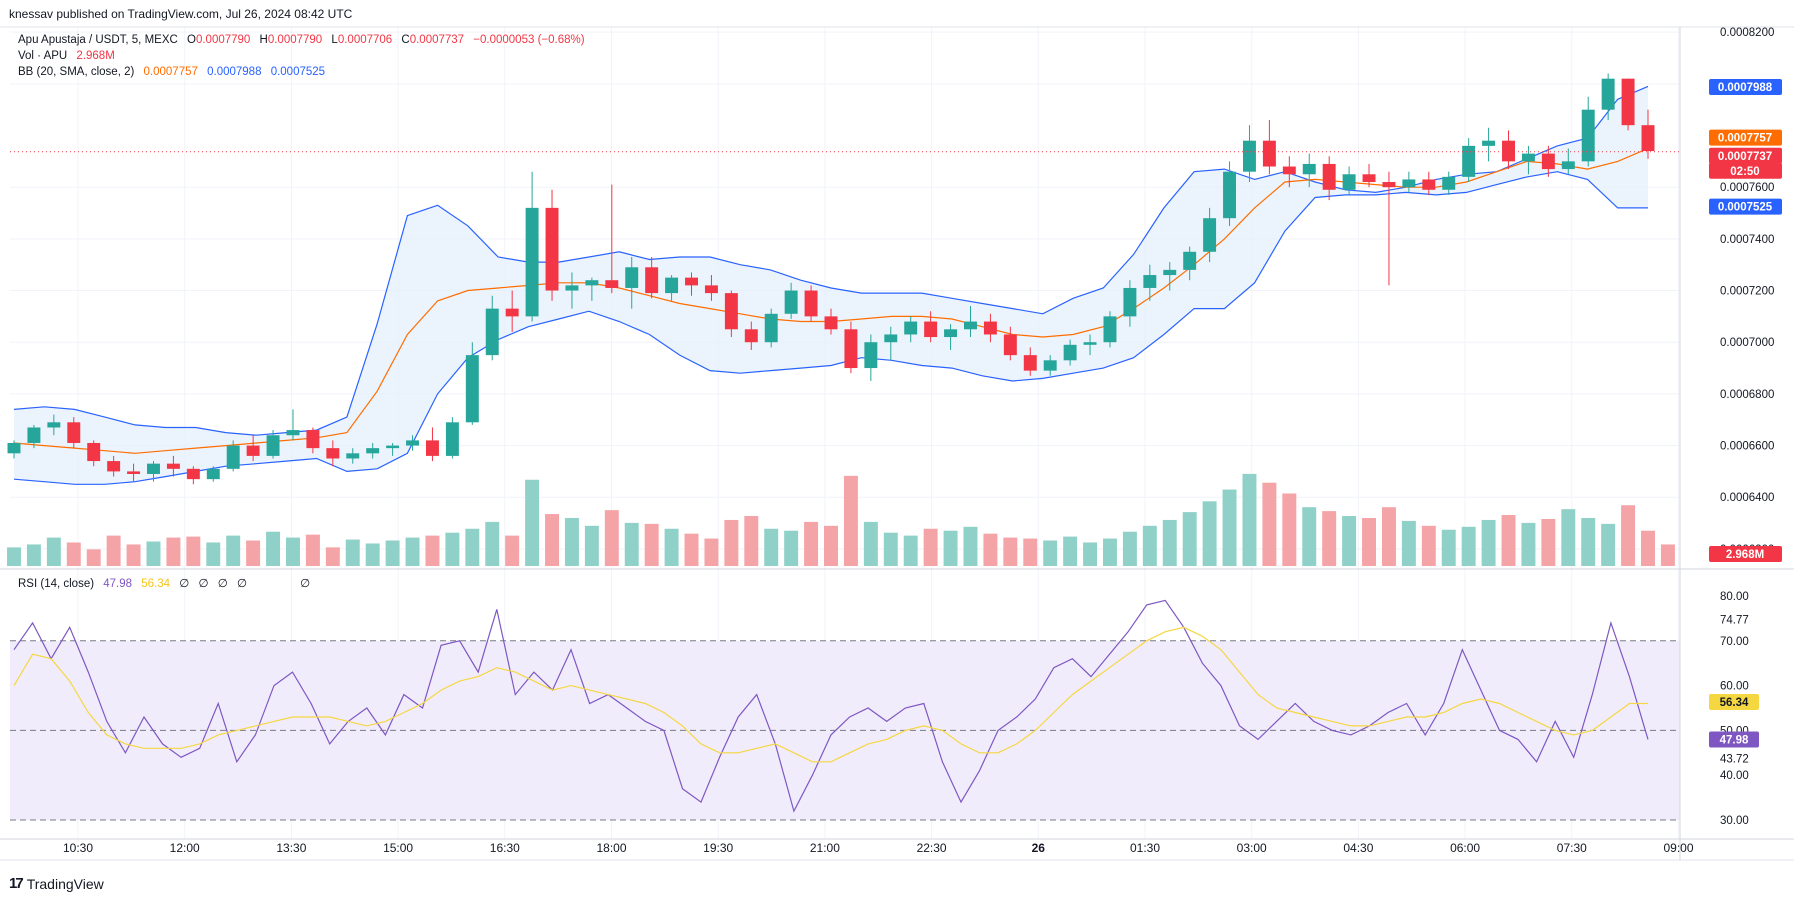  Describe the element at coordinates (433, 40) in the screenshot. I see `legend-close: C0.0007737` at that location.